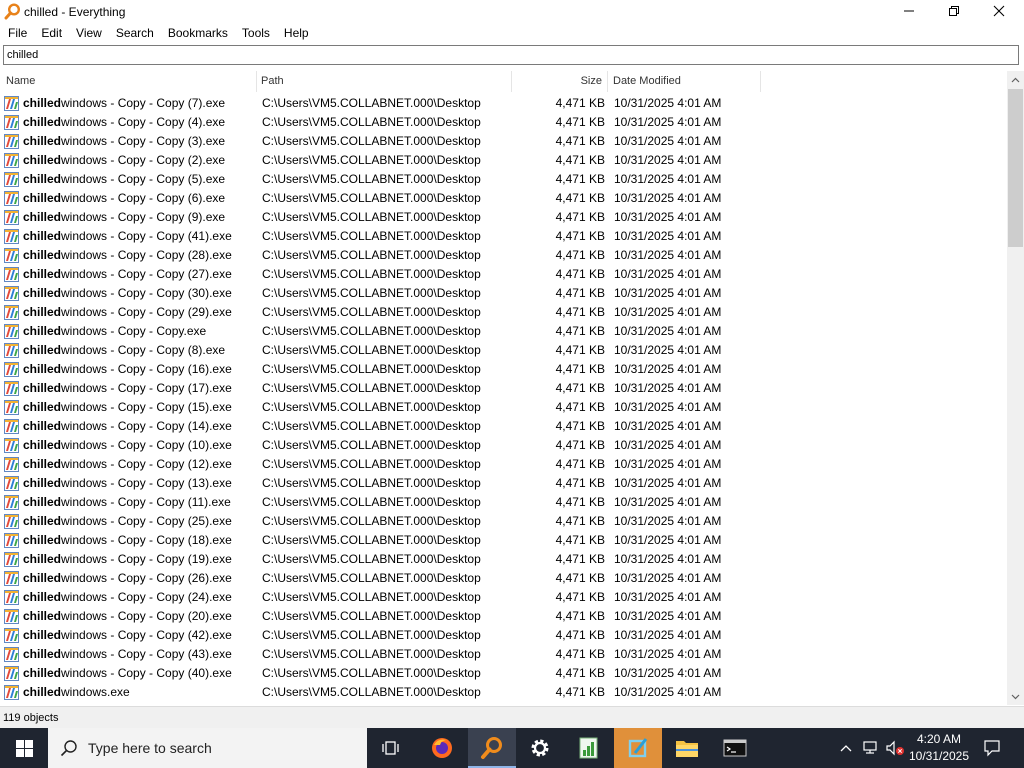 The width and height of the screenshot is (1024, 768). What do you see at coordinates (143, 350) in the screenshot?
I see `file-name-rest: windows - Copy - Copy (8).exe` at bounding box center [143, 350].